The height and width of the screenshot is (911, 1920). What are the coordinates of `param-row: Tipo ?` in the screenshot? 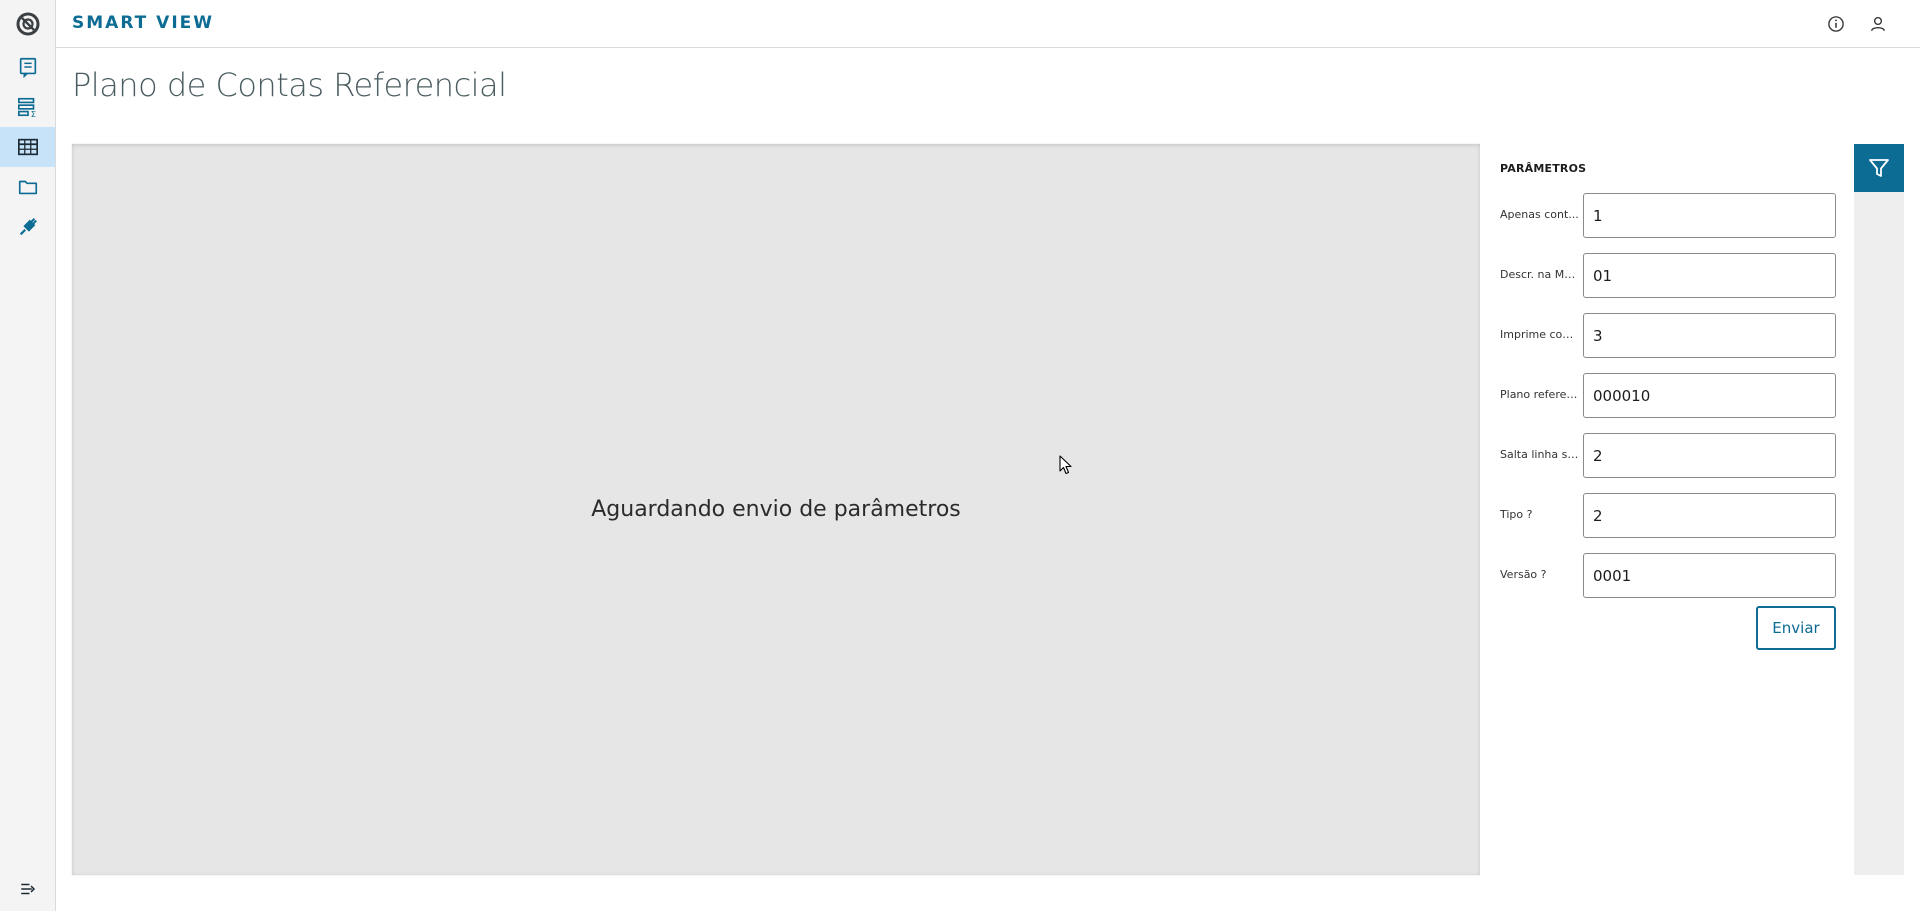 It's located at (1667, 516).